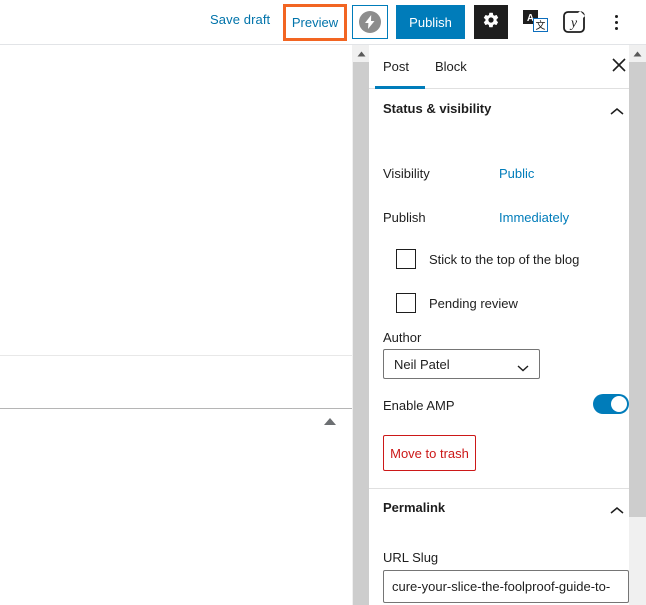  Describe the element at coordinates (414, 507) in the screenshot. I see `panel-title: Permalink` at that location.